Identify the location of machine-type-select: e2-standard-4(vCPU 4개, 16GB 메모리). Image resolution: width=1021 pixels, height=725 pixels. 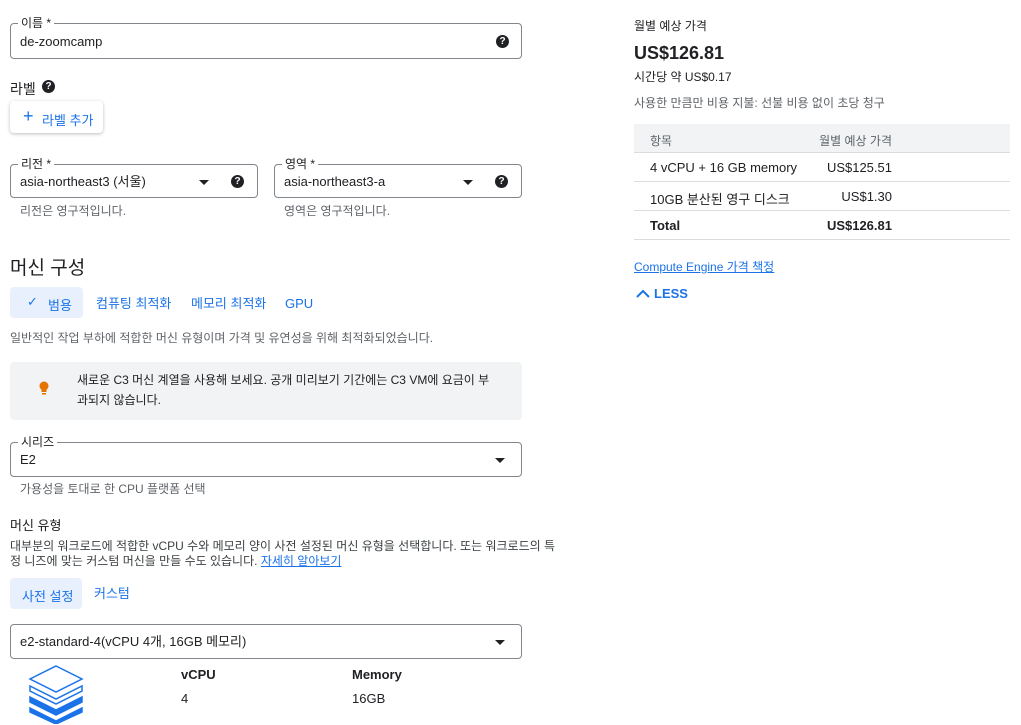
(266, 641).